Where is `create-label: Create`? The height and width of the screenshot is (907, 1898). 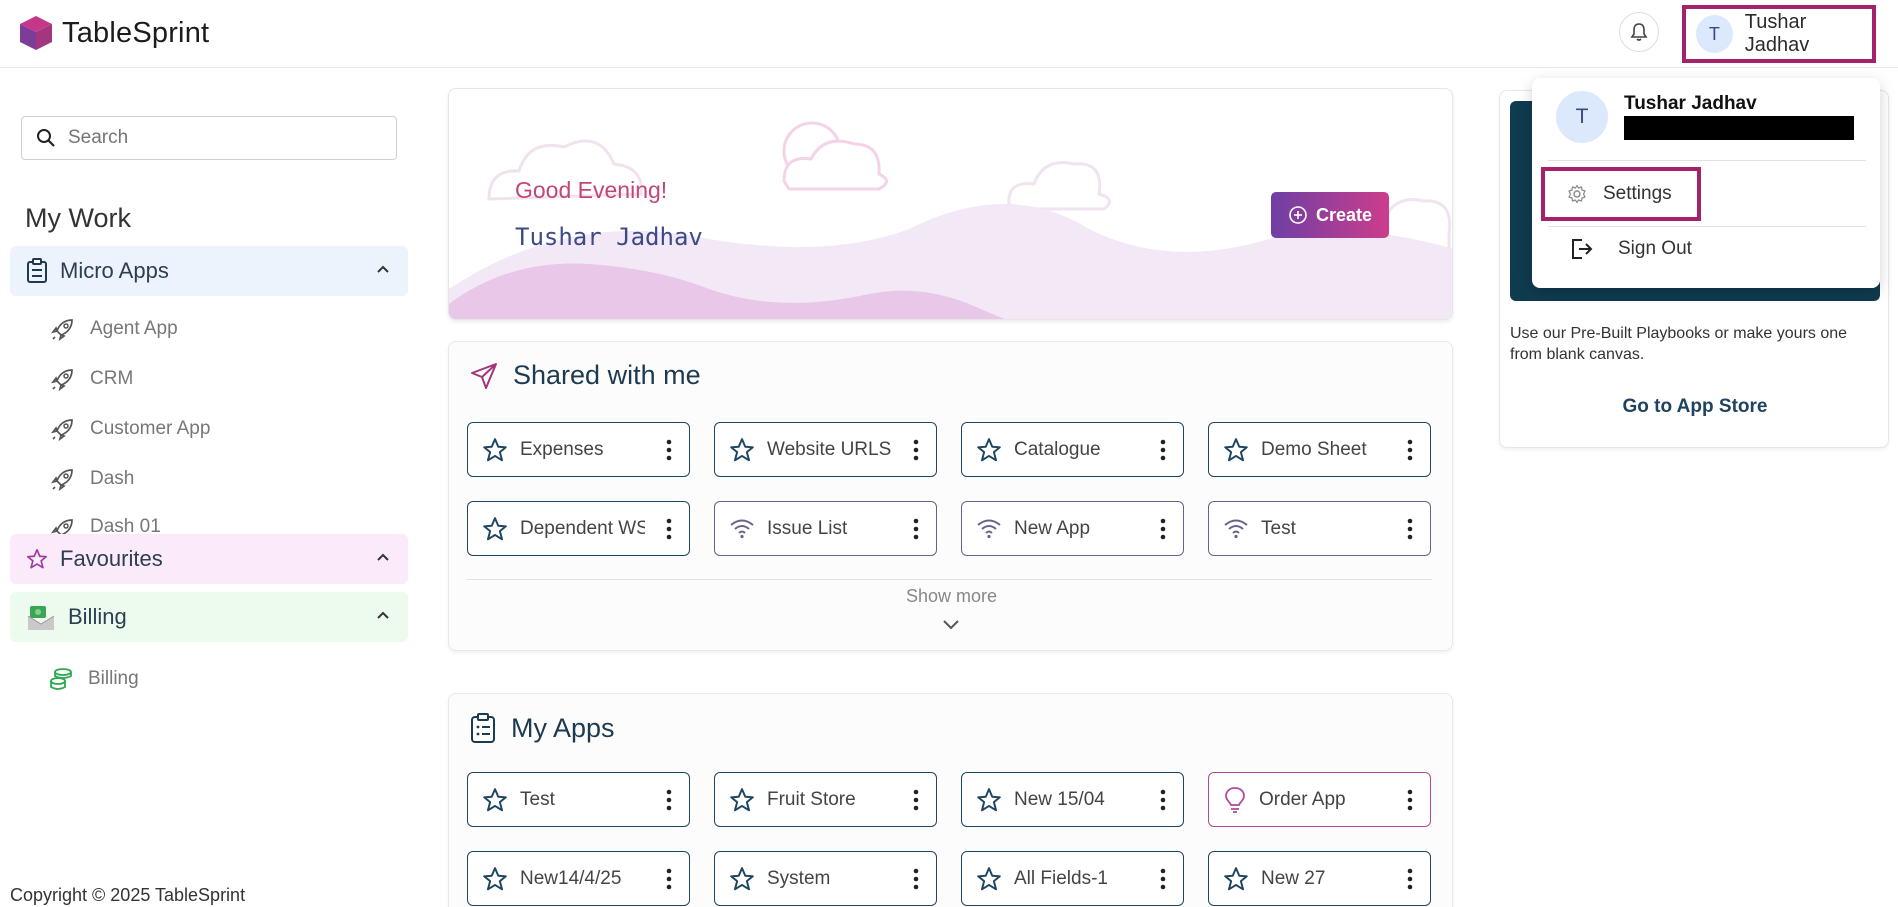 create-label: Create is located at coordinates (1344, 214).